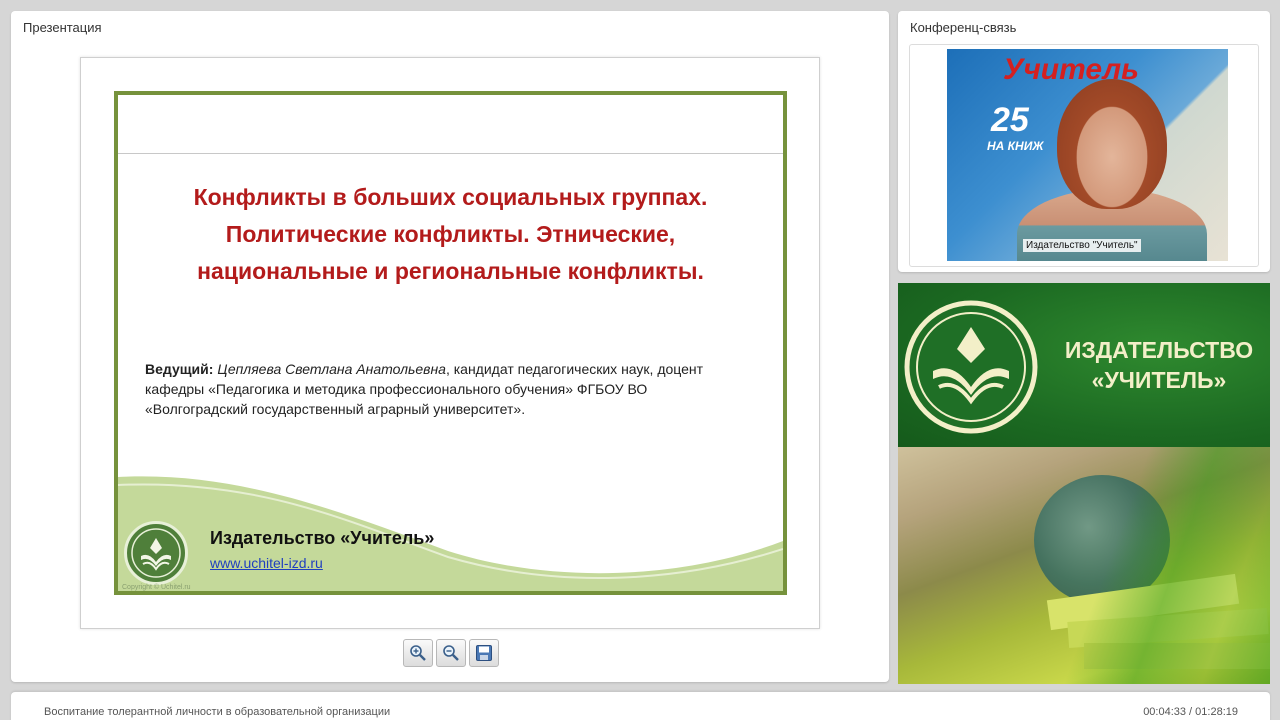 Image resolution: width=1280 pixels, height=720 pixels. Describe the element at coordinates (450, 271) in the screenshot. I see `slide-title-line-3: национальные и региональные конфликты.` at that location.